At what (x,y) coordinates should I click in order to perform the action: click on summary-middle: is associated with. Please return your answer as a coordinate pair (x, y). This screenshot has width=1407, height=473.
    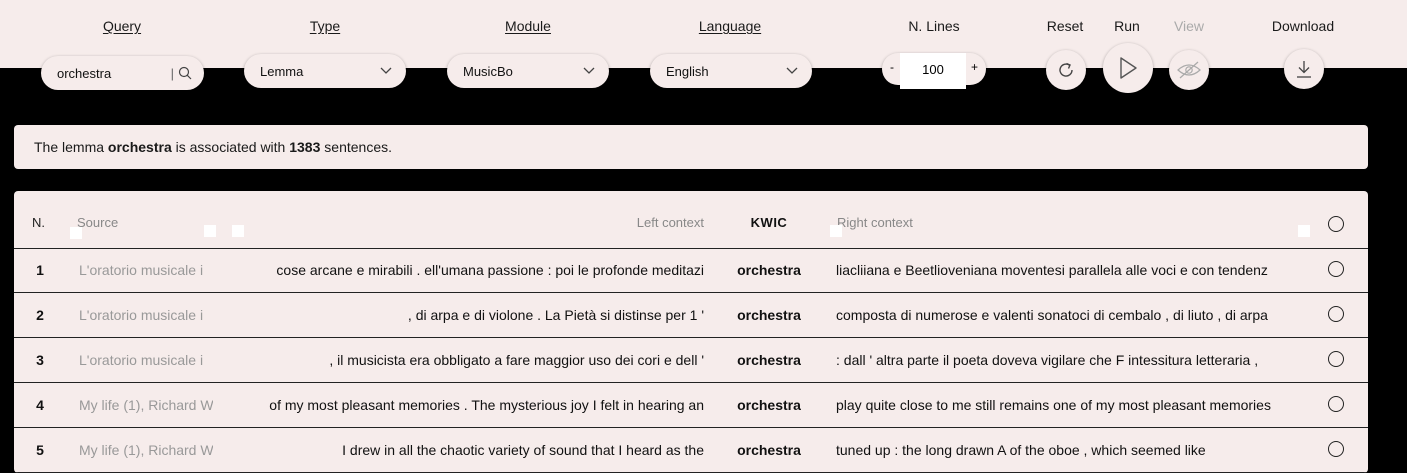
    Looking at the image, I should click on (230, 147).